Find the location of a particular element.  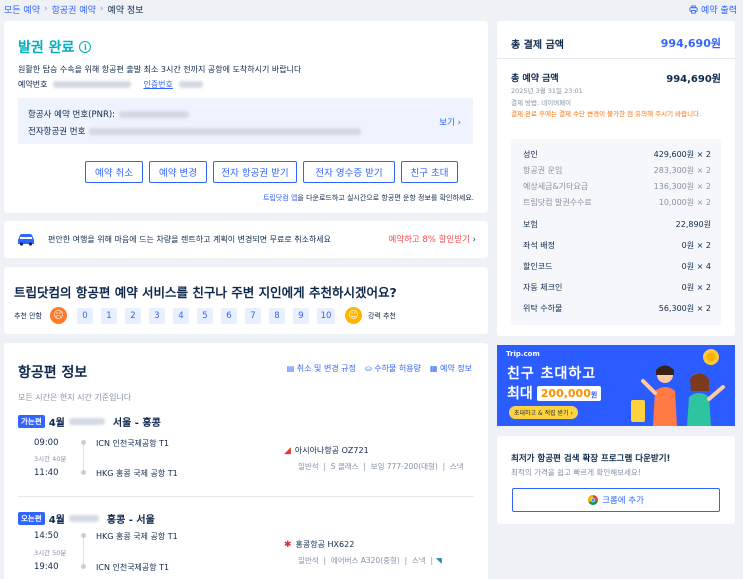

score-3-button: 3 is located at coordinates (157, 315).